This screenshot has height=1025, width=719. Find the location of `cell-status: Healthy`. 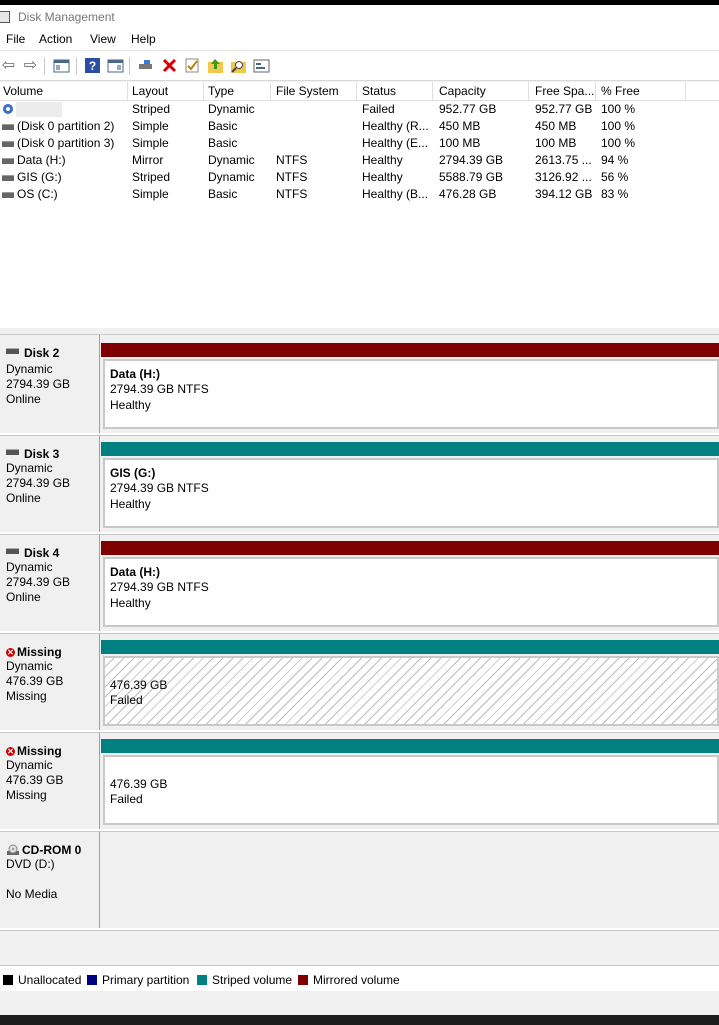

cell-status: Healthy is located at coordinates (382, 160).